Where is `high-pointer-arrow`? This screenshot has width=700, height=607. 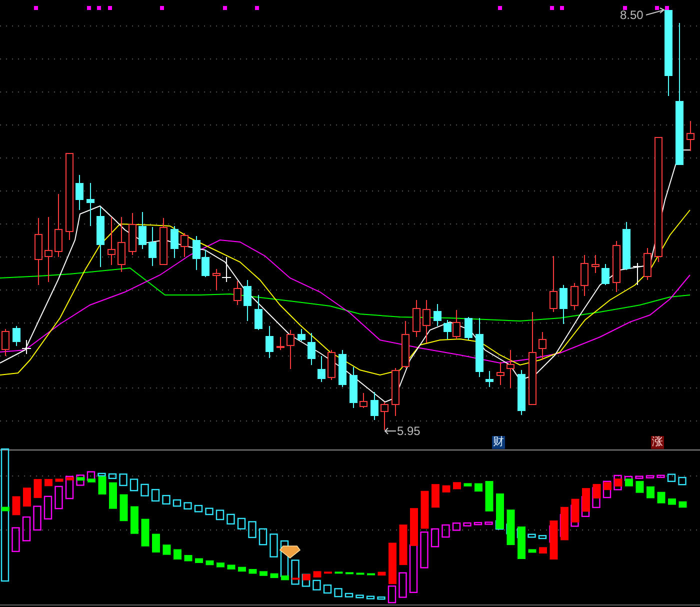 high-pointer-arrow is located at coordinates (655, 12).